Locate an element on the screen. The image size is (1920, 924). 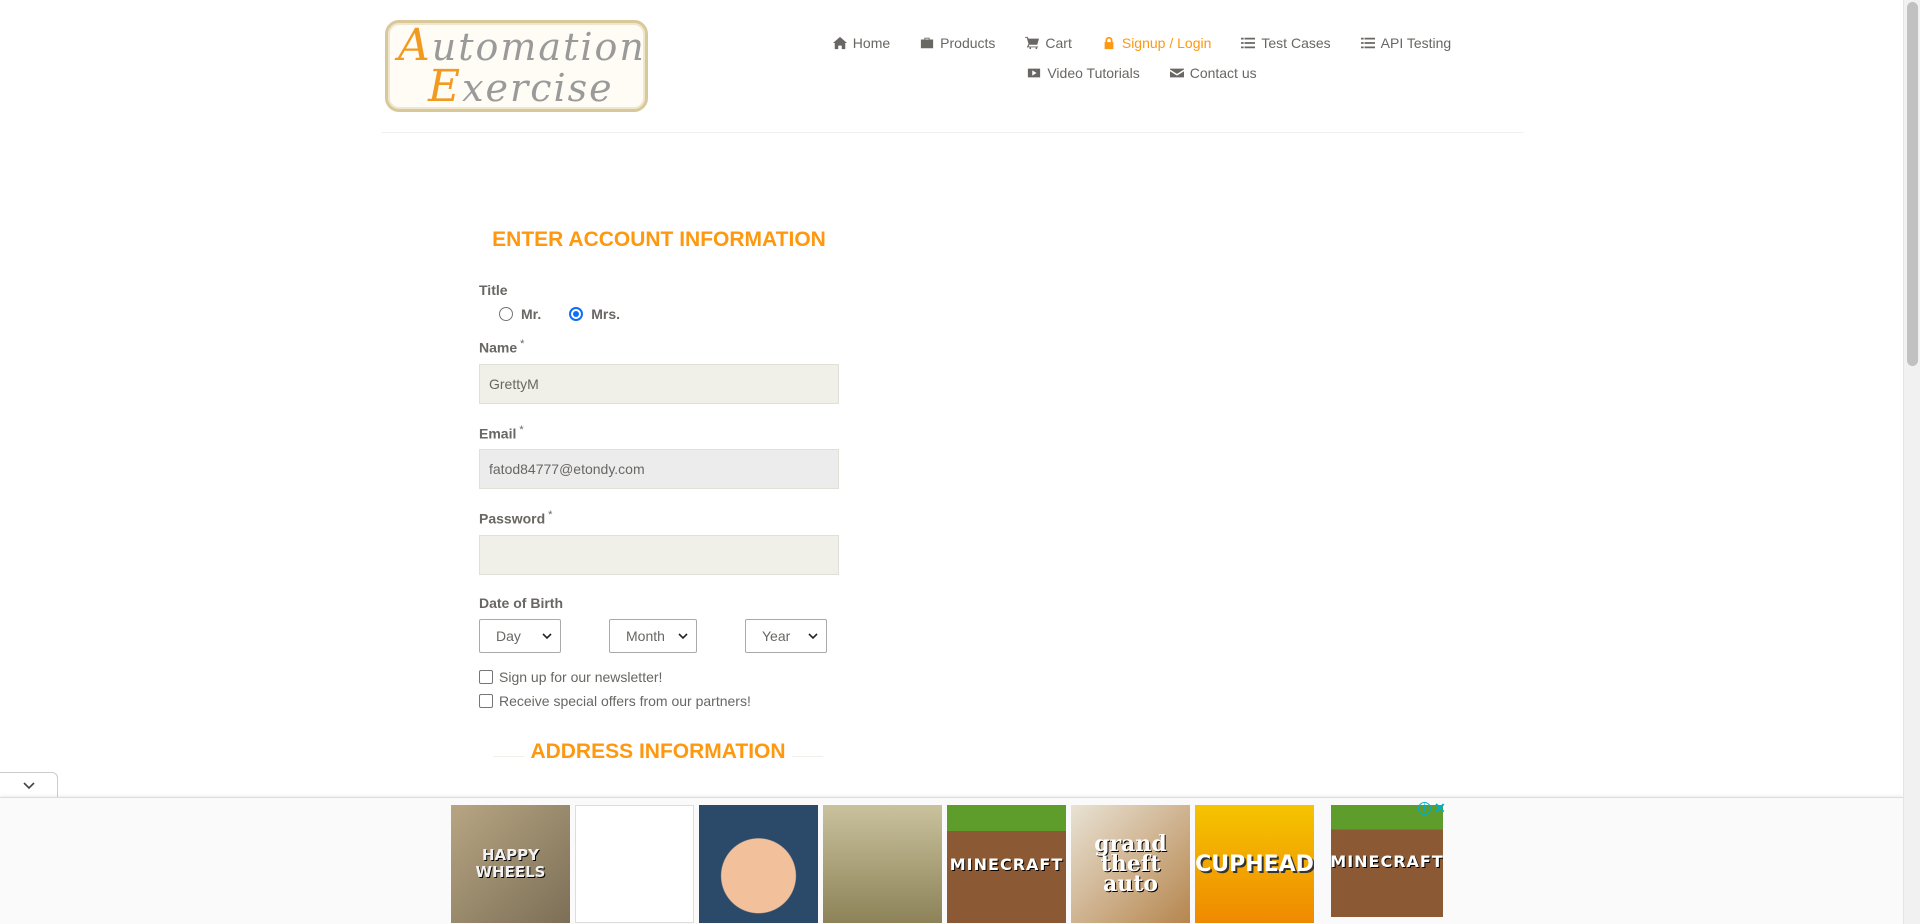
close-icon: ✕ is located at coordinates (1440, 808).